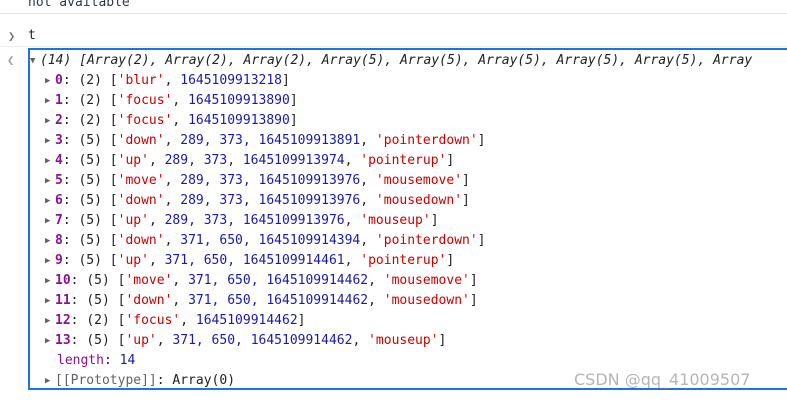 The height and width of the screenshot is (402, 787). Describe the element at coordinates (106, 380) in the screenshot. I see `prototype-key: [[Prototype]]` at that location.